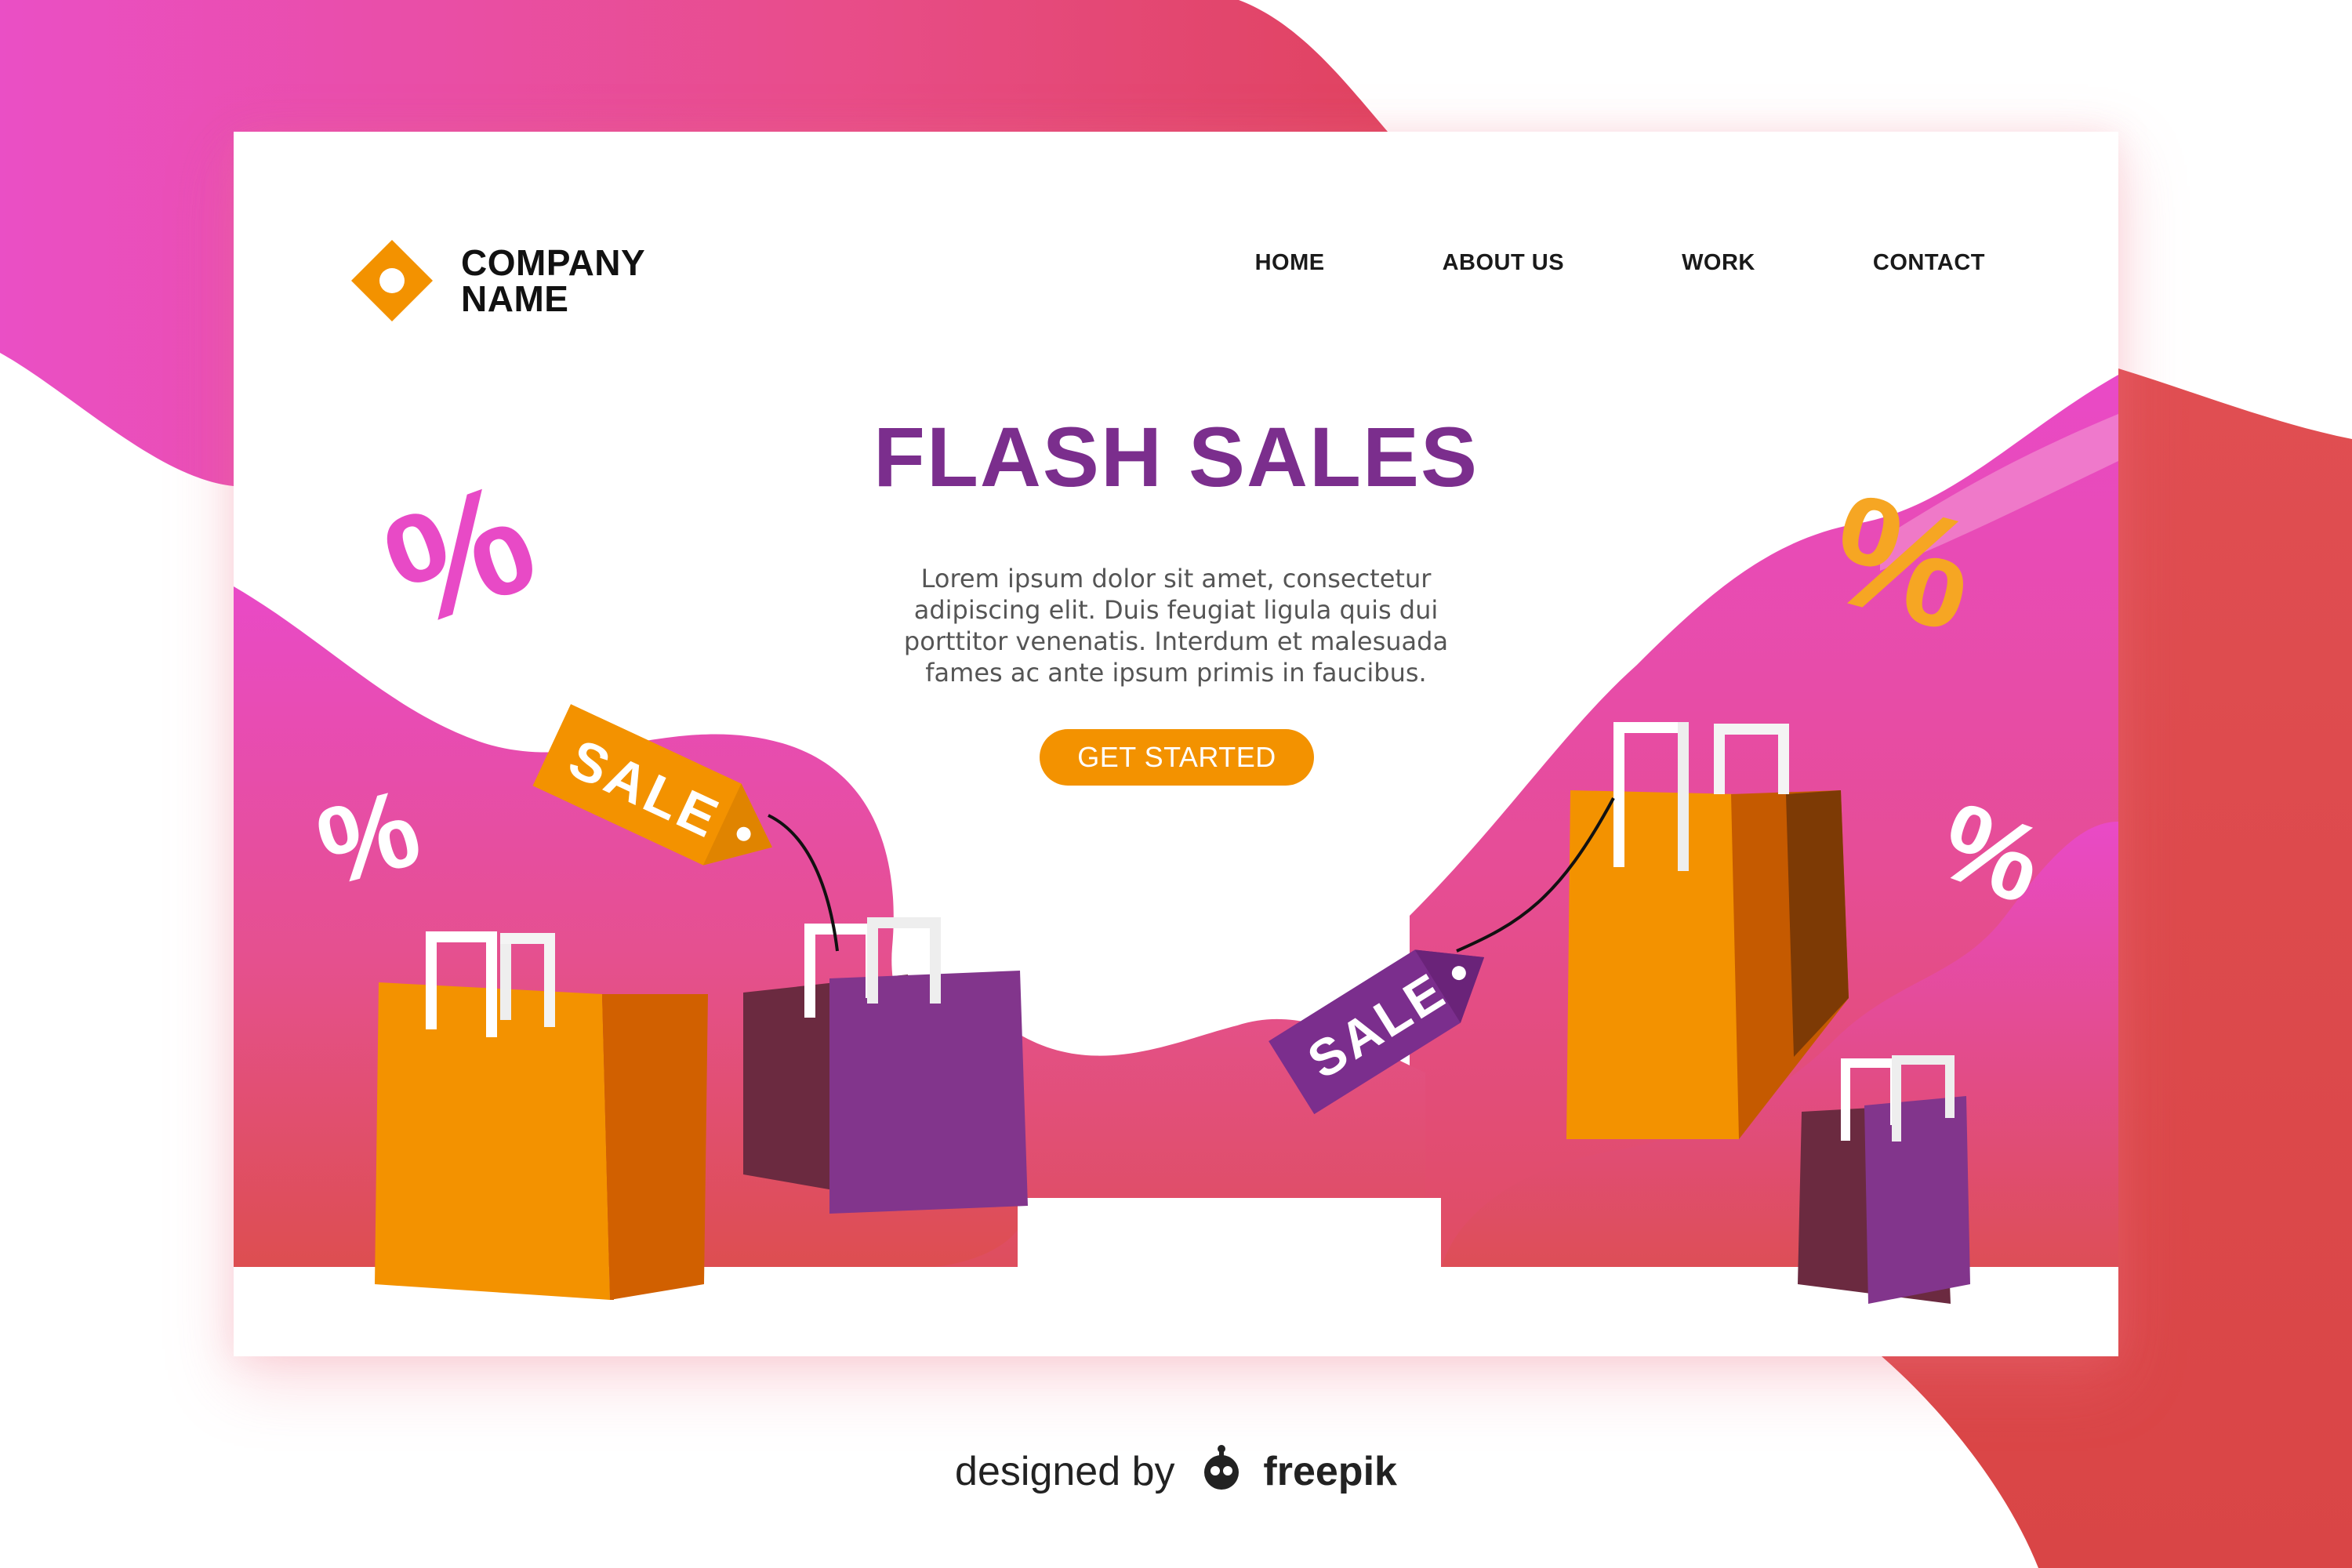  Describe the element at coordinates (1929, 262) in the screenshot. I see `nav-contact: CONTACT` at that location.